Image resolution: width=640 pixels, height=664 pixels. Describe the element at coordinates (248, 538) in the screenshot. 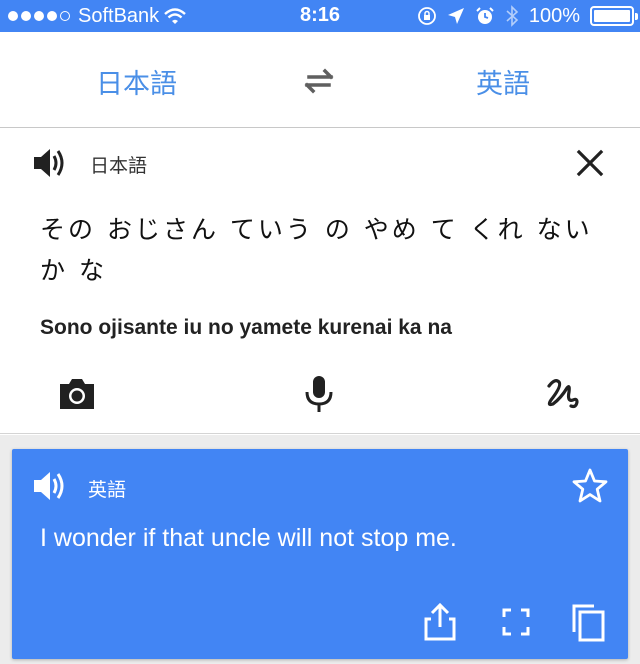

I see `translated-text: I wonder if that uncle will not stop me.` at that location.